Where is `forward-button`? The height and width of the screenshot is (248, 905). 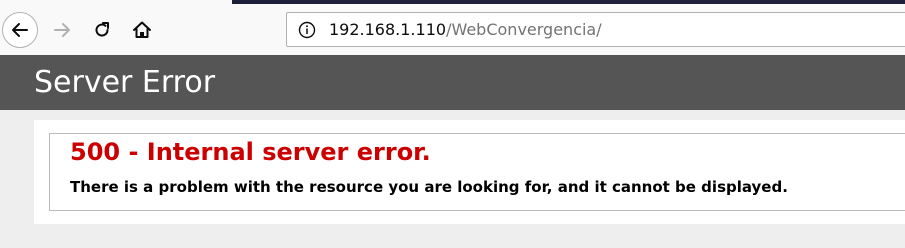 forward-button is located at coordinates (62, 30).